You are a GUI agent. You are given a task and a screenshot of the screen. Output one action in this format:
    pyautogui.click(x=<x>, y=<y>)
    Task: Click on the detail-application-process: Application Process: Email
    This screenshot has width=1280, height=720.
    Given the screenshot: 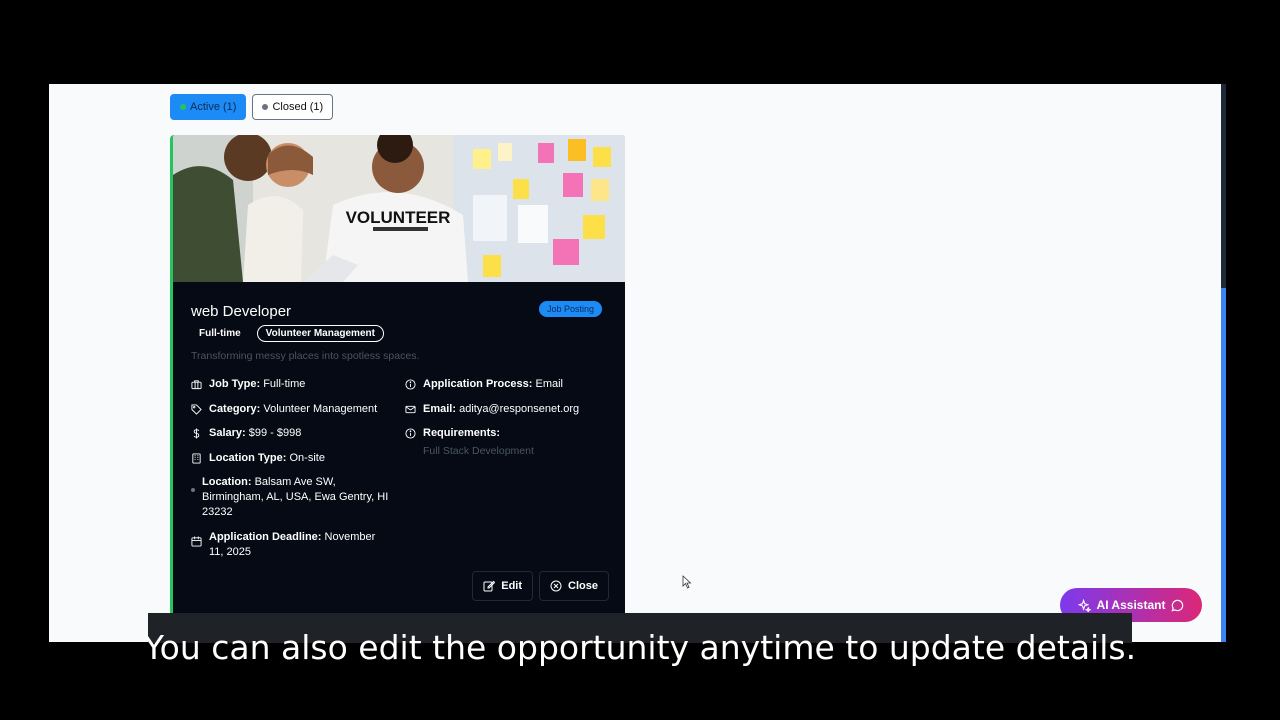 What is the action you would take?
    pyautogui.click(x=510, y=384)
    